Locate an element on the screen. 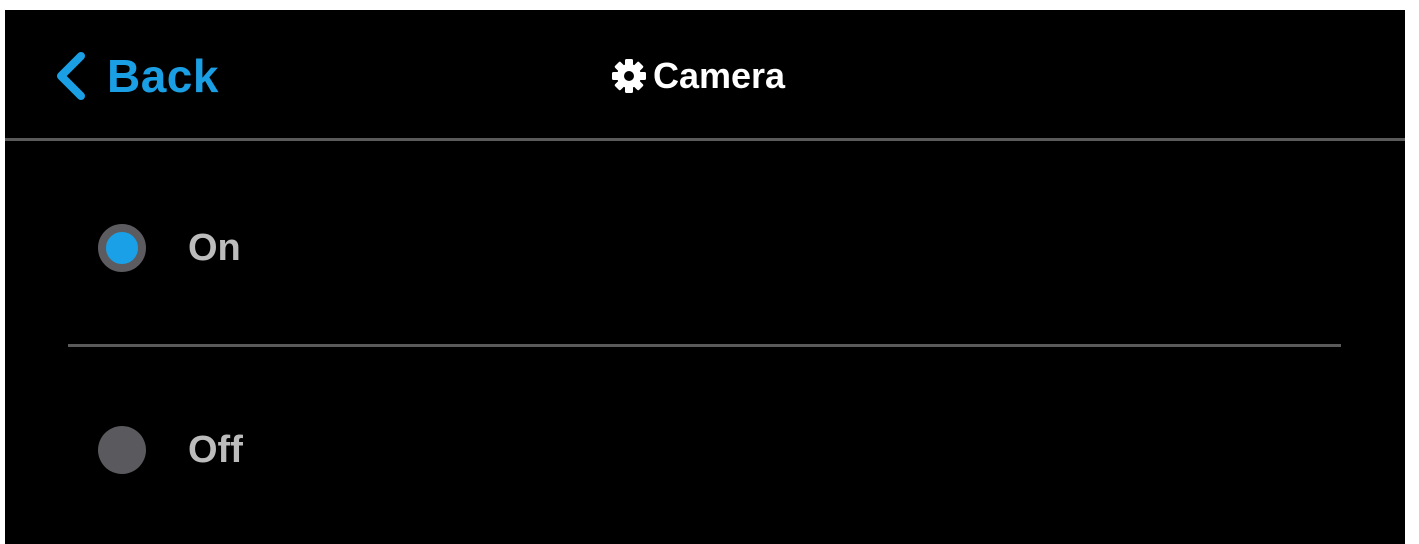 This screenshot has width=1419, height=544. chevron-left-icon is located at coordinates (71, 76).